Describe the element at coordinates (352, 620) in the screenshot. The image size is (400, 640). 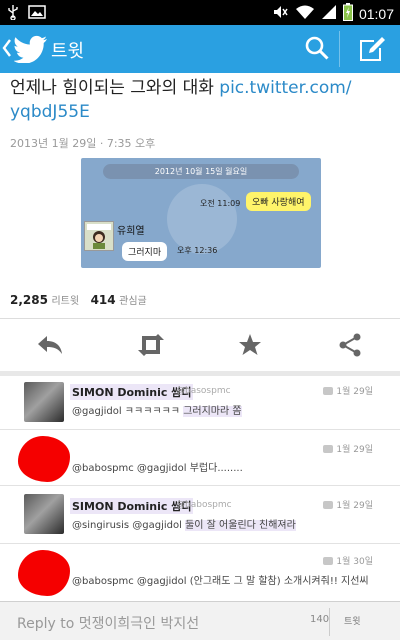
I see `send-tweet-button: 트윗` at that location.